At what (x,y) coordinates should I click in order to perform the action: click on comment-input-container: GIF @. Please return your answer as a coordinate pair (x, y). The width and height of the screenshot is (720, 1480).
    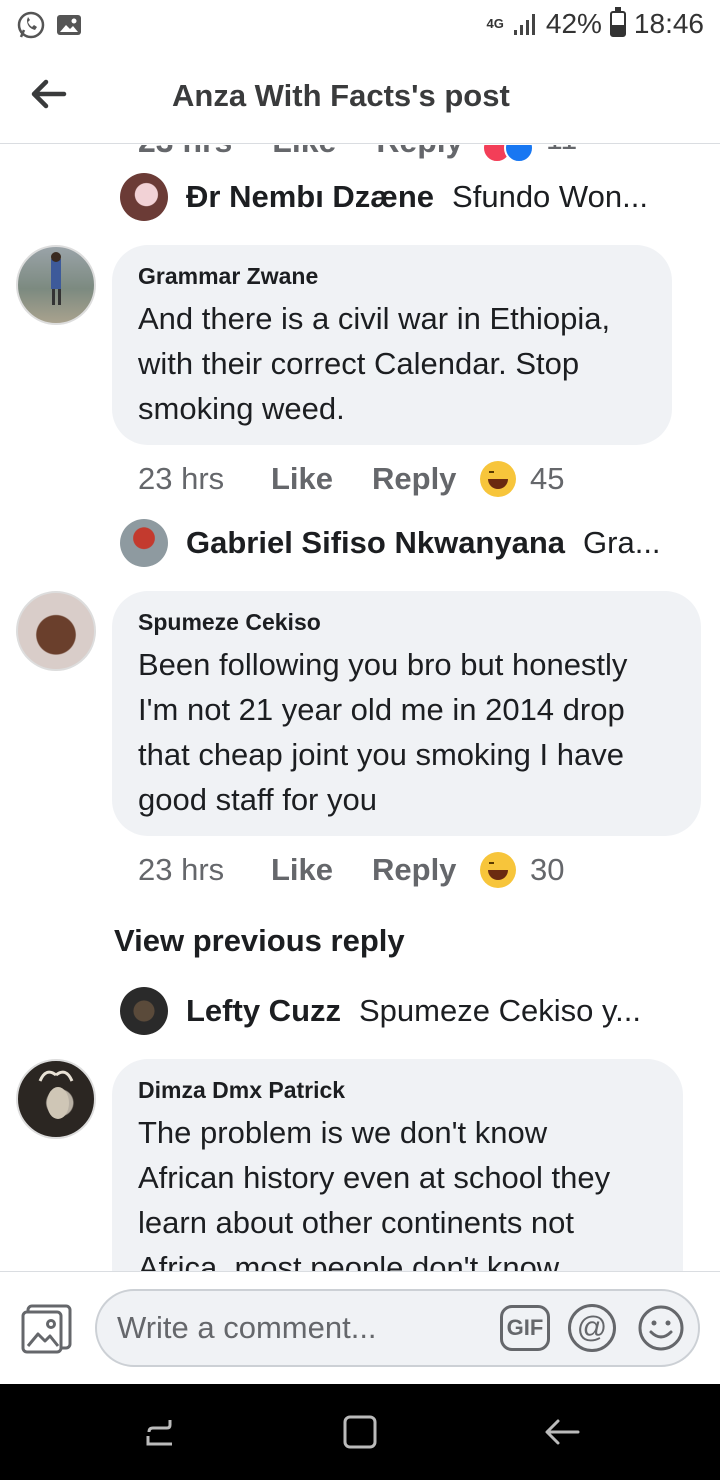
    Looking at the image, I should click on (397, 1328).